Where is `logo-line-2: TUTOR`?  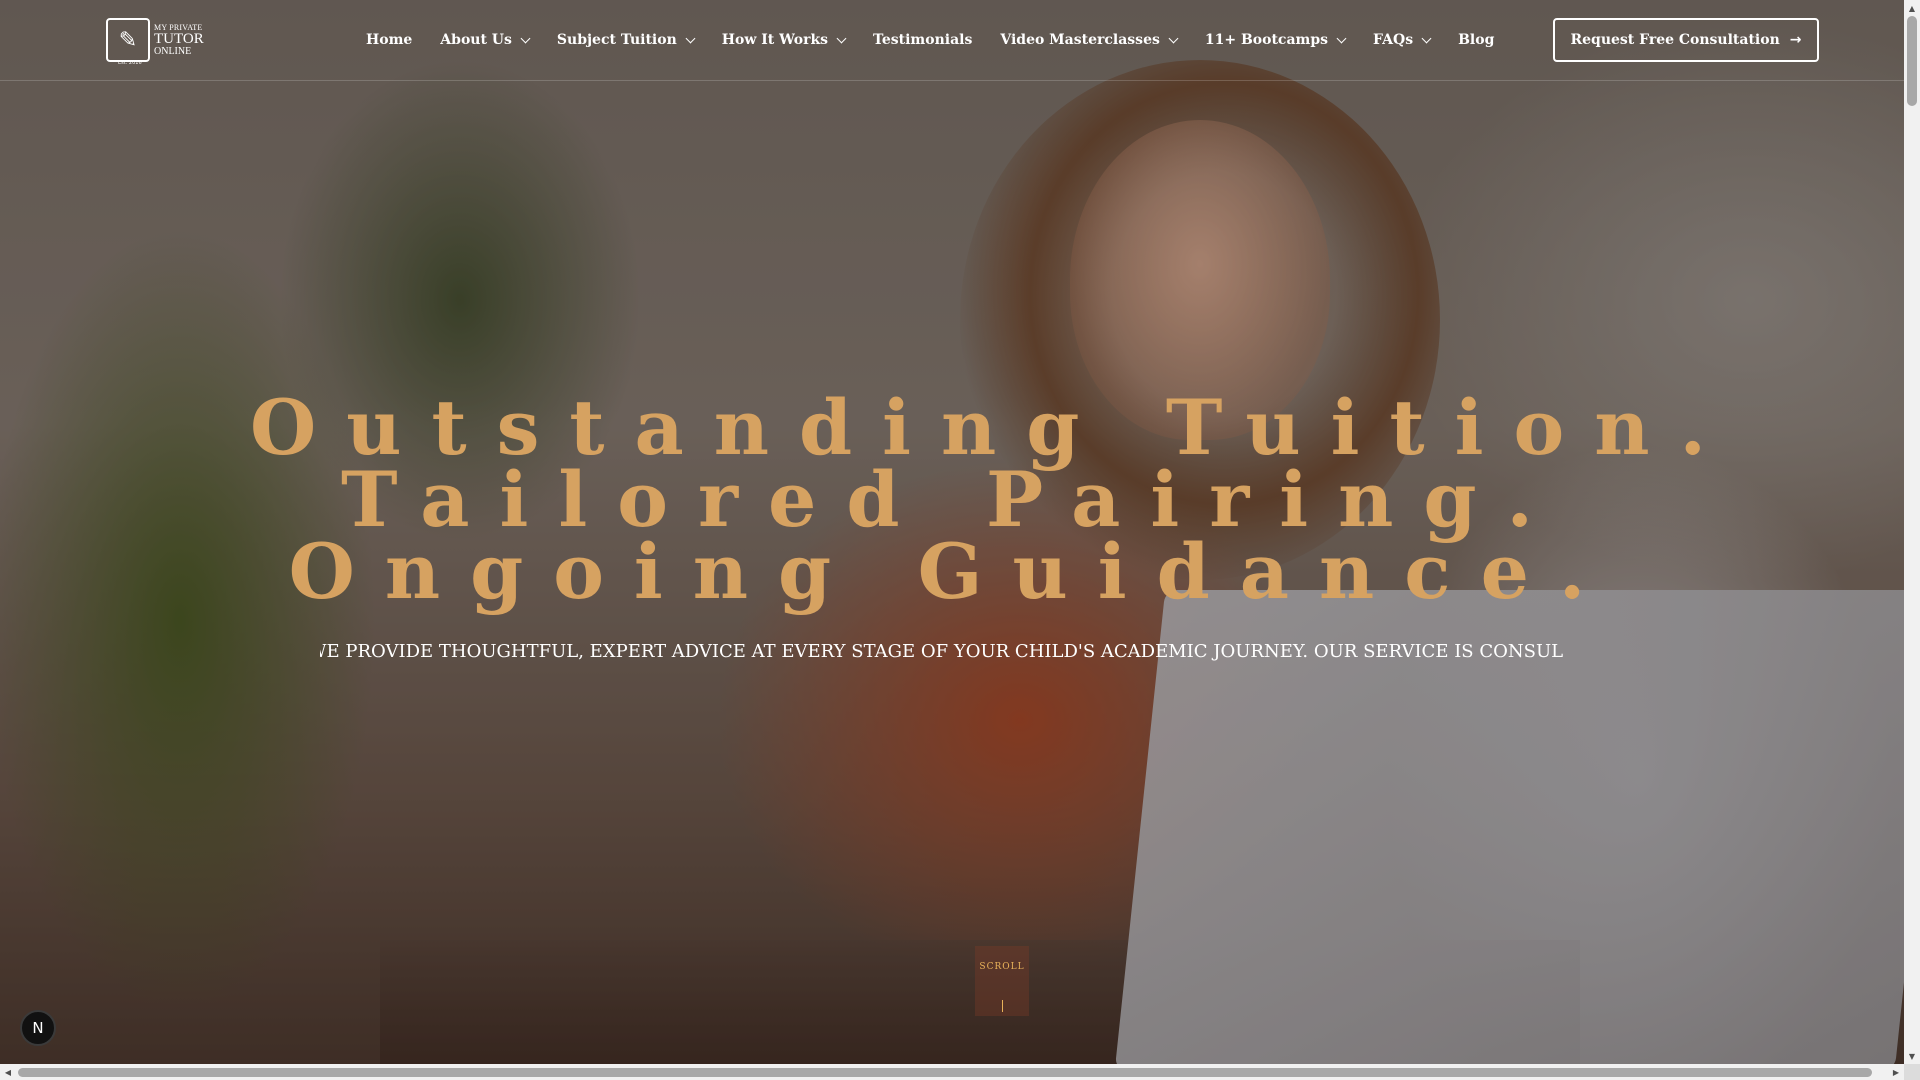
logo-line-2: TUTOR is located at coordinates (179, 38).